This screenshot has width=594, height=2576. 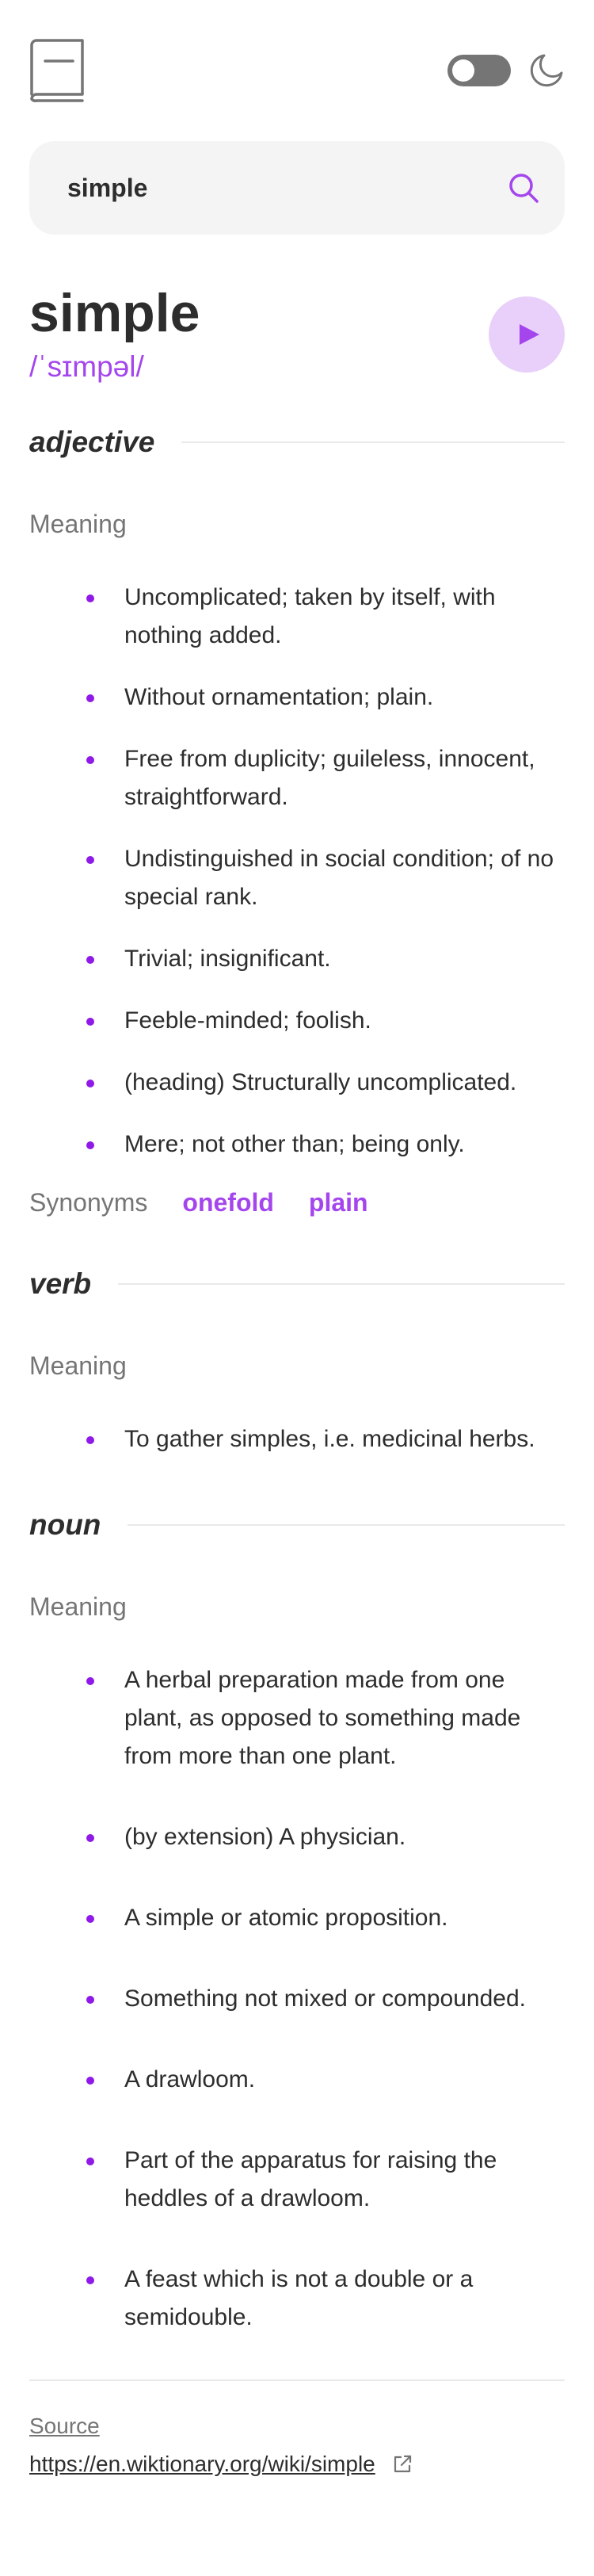 I want to click on header-controls, so click(x=506, y=70).